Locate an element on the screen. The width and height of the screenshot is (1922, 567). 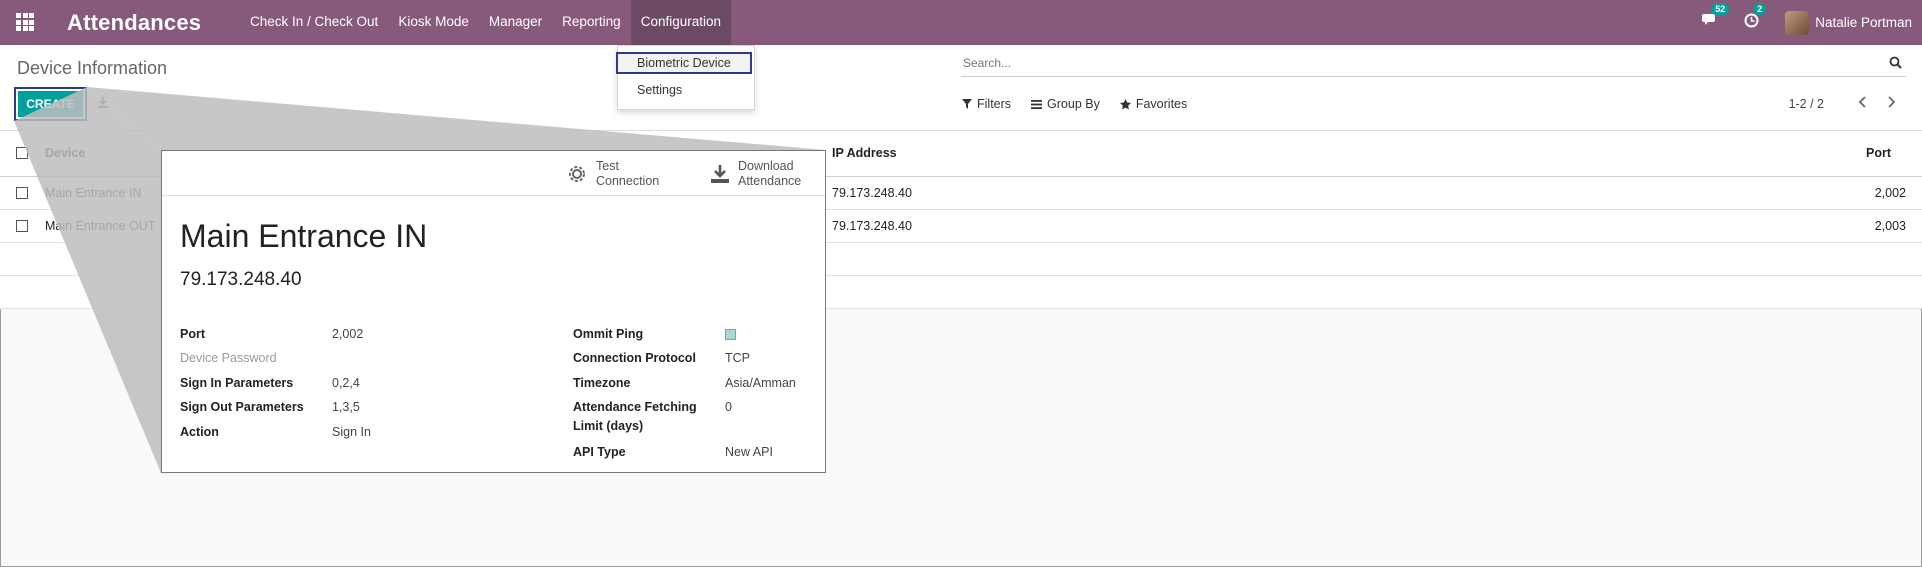
activities-badge: 2 is located at coordinates (1760, 8).